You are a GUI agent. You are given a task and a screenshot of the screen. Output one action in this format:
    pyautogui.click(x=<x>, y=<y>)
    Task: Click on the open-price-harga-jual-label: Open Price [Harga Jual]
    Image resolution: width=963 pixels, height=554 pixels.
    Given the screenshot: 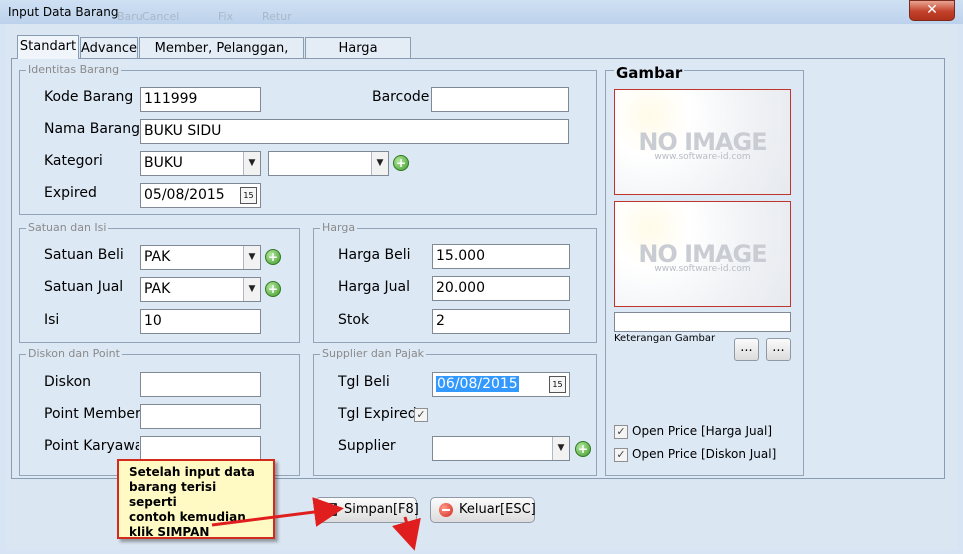 What is the action you would take?
    pyautogui.click(x=702, y=431)
    